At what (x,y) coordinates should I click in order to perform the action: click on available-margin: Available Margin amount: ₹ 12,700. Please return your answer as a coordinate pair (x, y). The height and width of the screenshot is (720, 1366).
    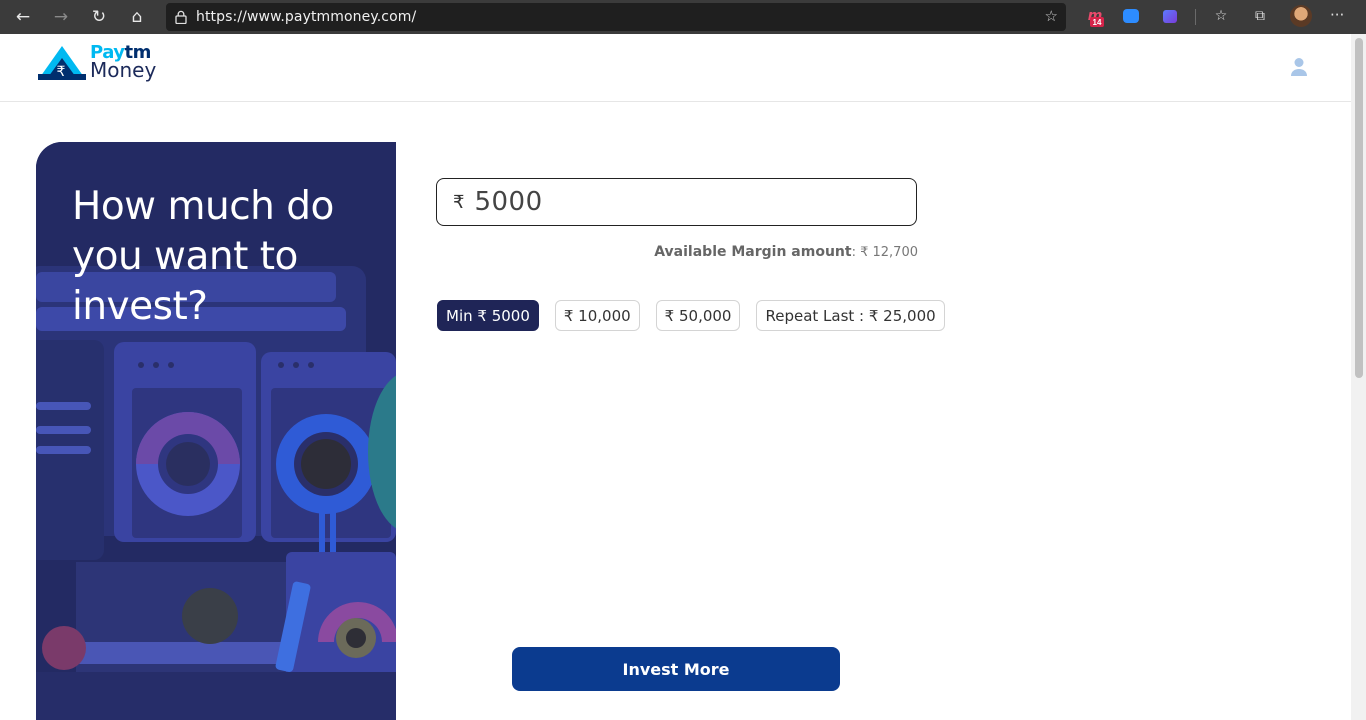
    Looking at the image, I should click on (759, 252).